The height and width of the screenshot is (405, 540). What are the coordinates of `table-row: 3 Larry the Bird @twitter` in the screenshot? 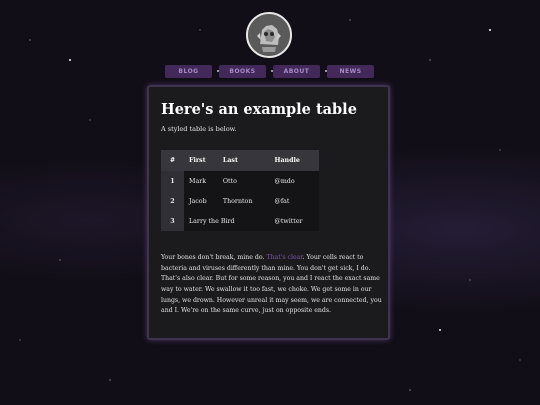 It's located at (240, 221).